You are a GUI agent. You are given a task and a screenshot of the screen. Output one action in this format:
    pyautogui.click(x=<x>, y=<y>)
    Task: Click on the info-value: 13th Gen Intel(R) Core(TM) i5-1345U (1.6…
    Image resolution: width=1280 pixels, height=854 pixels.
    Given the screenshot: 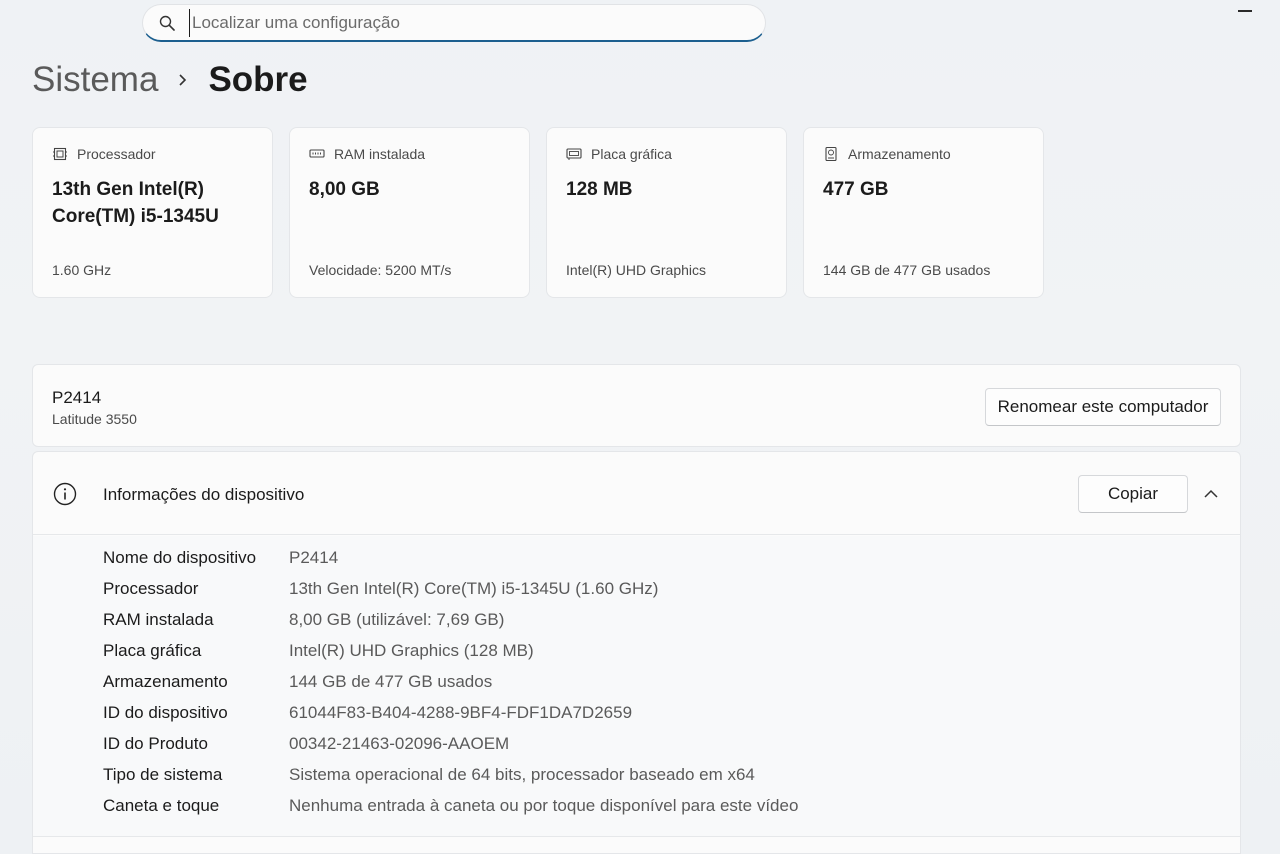 What is the action you would take?
    pyautogui.click(x=474, y=588)
    